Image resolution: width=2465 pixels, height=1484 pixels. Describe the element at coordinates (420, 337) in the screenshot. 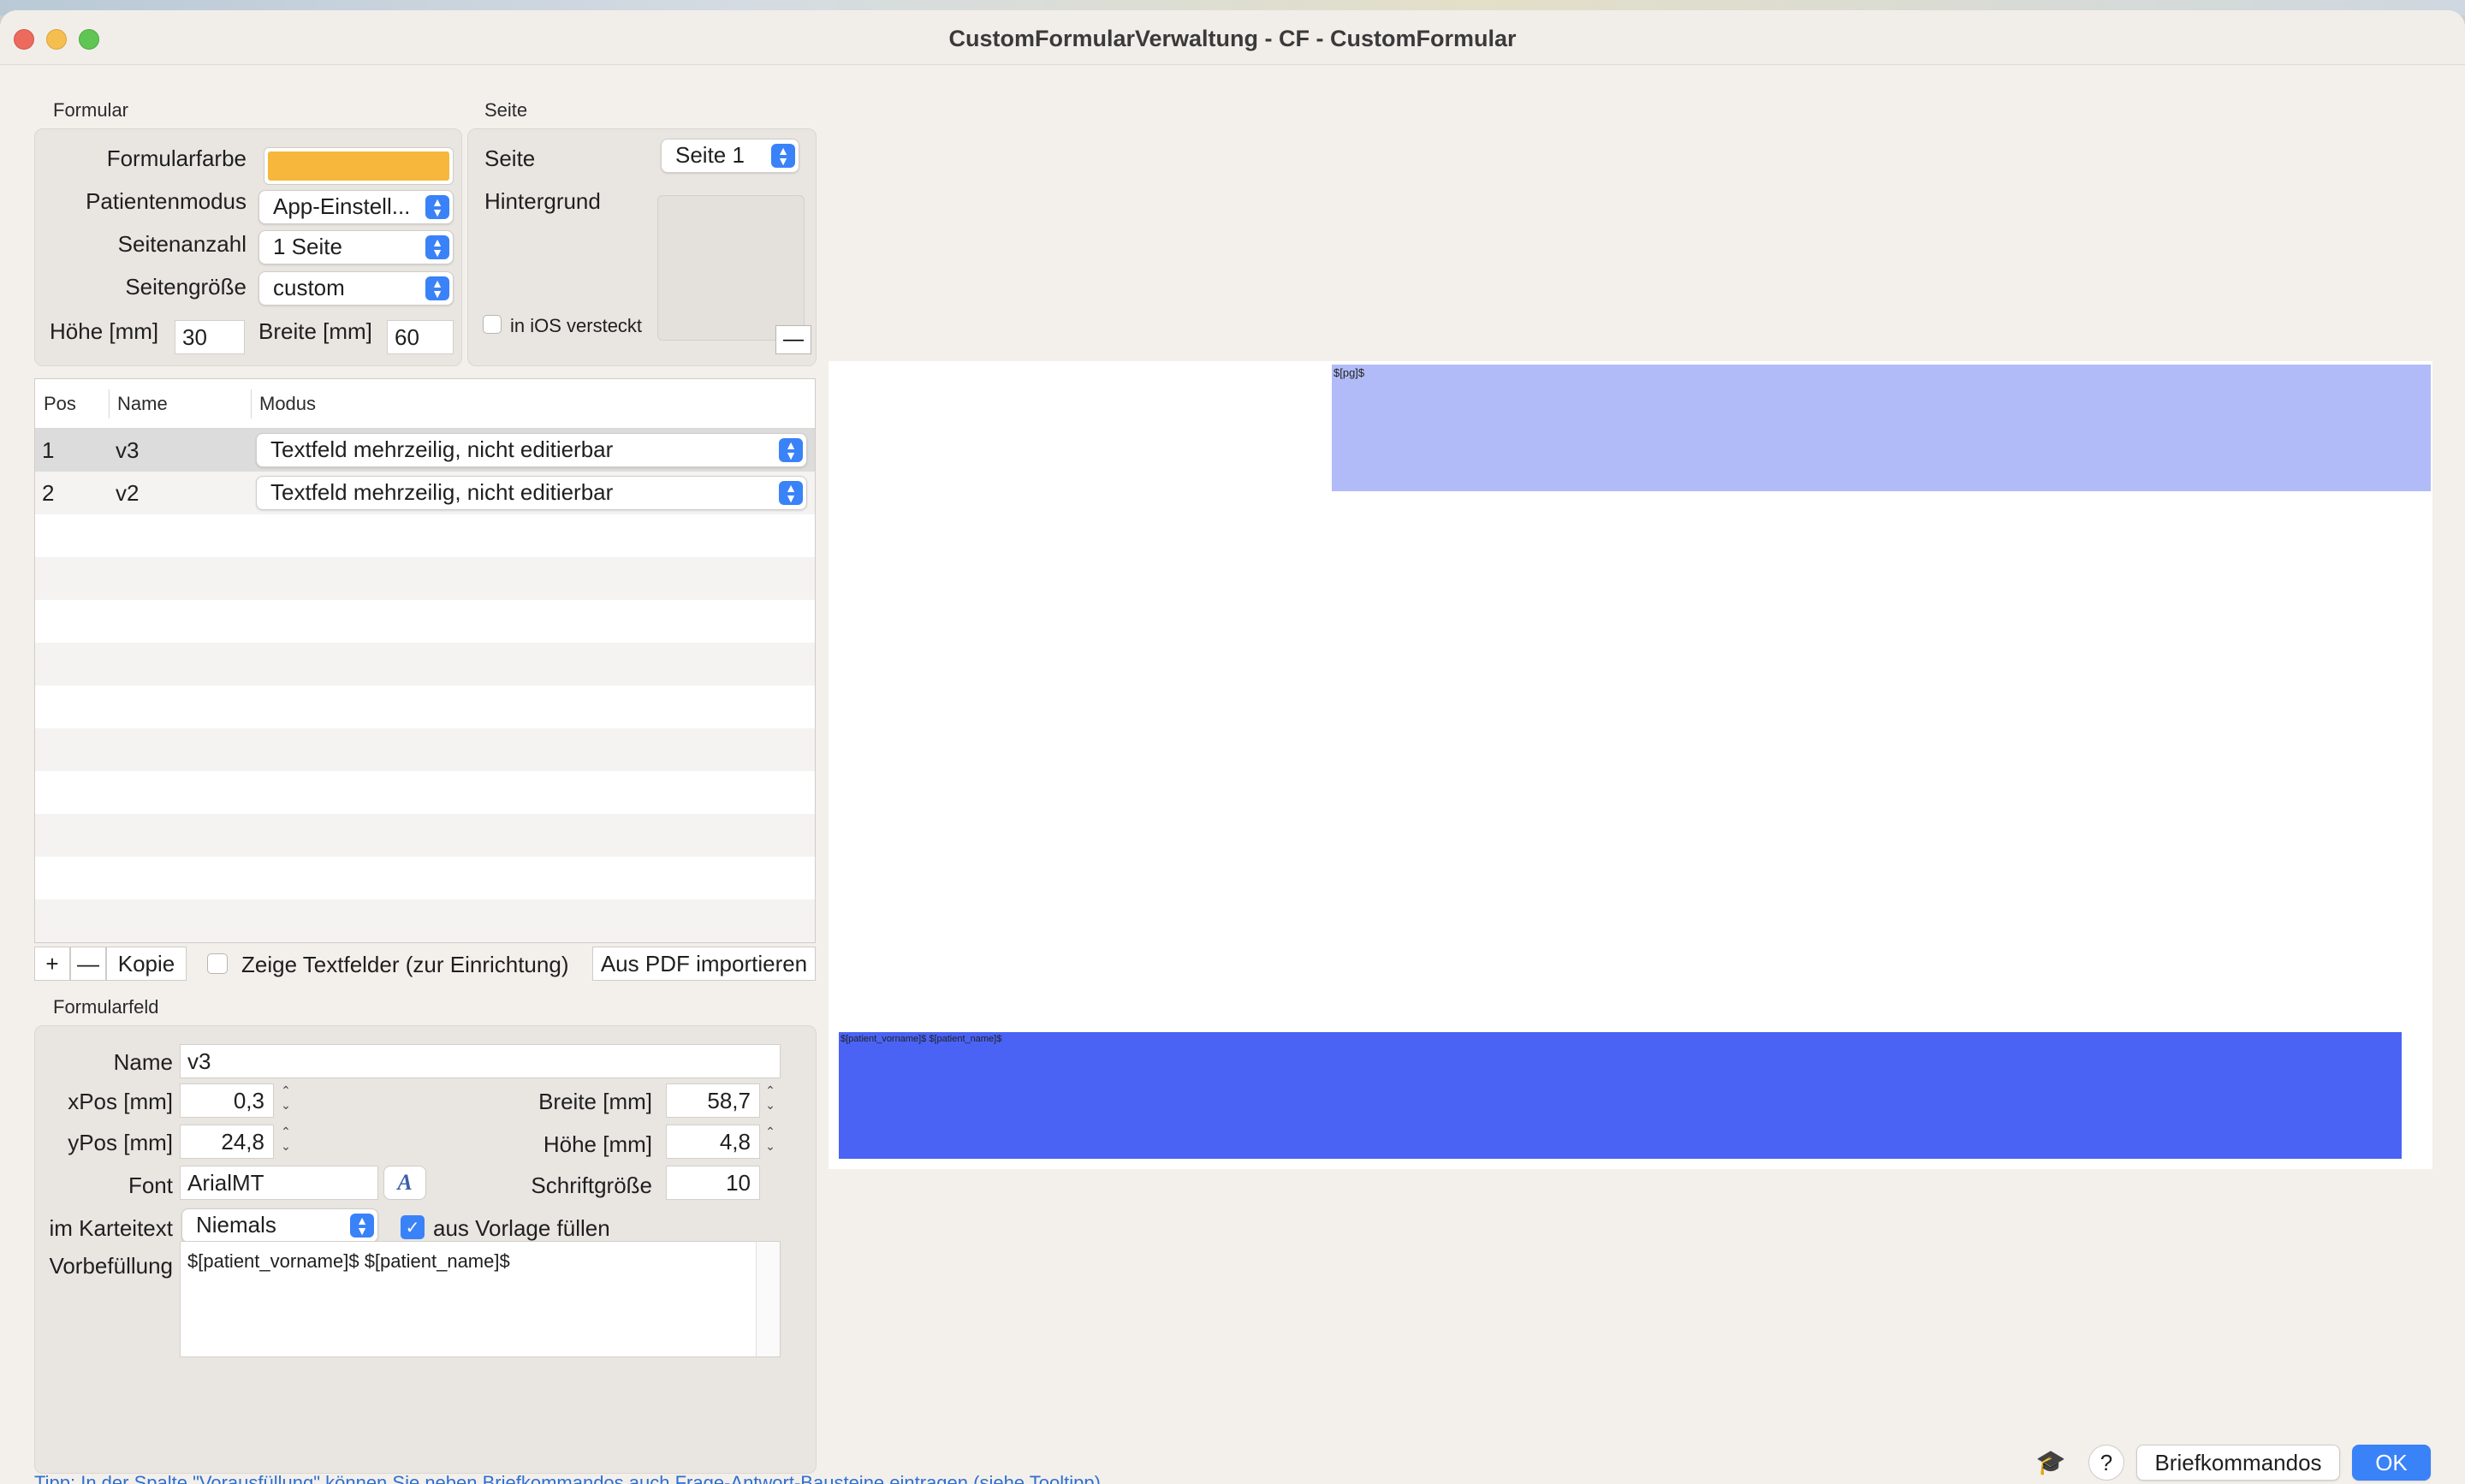

I see `breite-input: 60` at that location.